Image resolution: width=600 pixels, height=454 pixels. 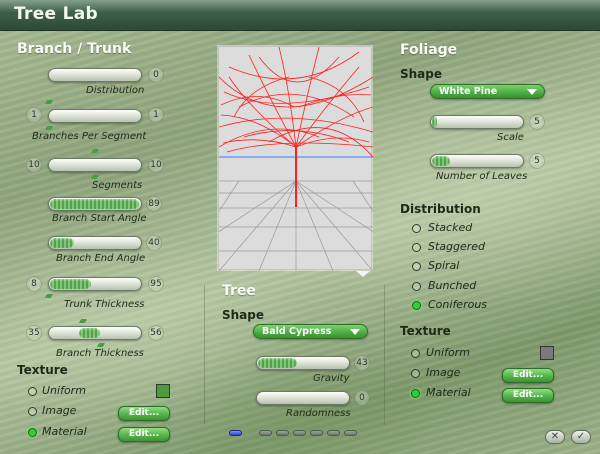 I want to click on distribution-label: Distribution, so click(x=115, y=90).